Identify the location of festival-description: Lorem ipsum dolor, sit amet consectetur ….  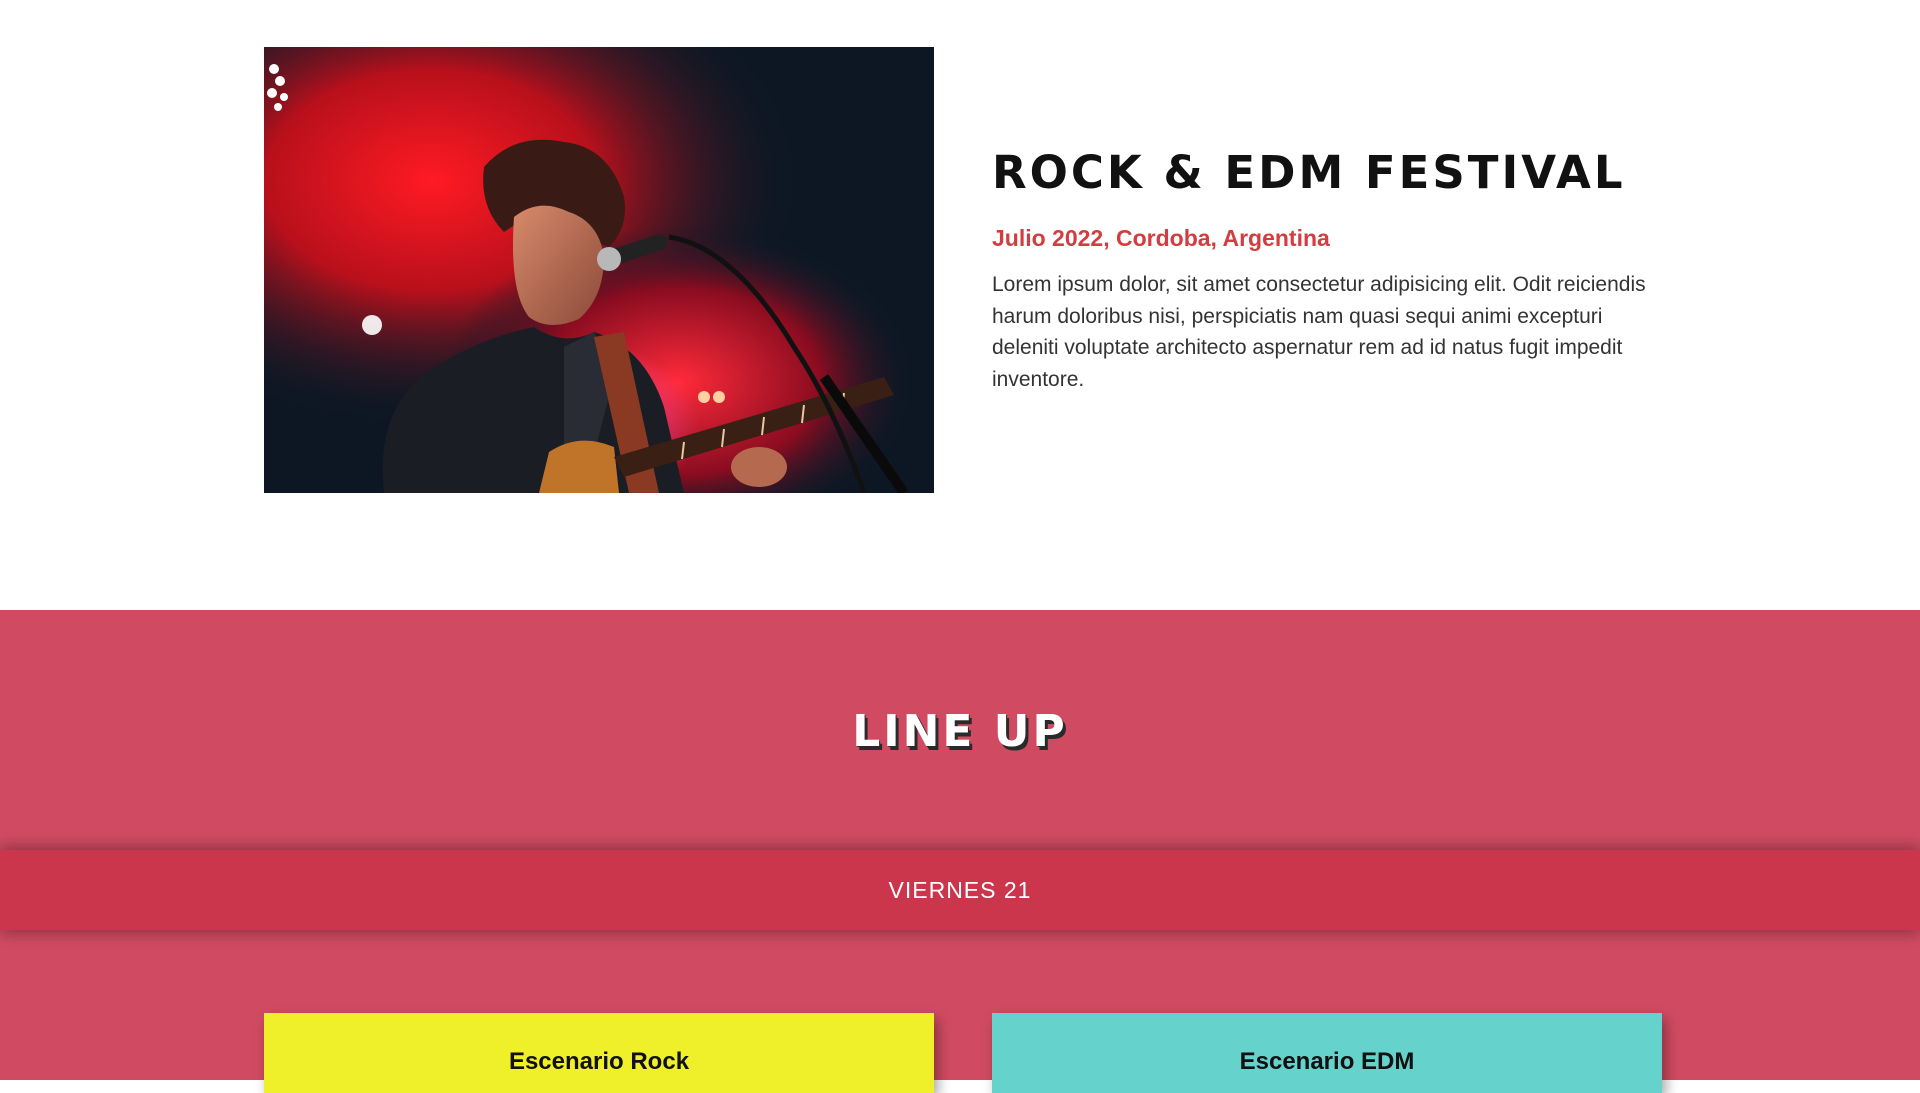
(1319, 332).